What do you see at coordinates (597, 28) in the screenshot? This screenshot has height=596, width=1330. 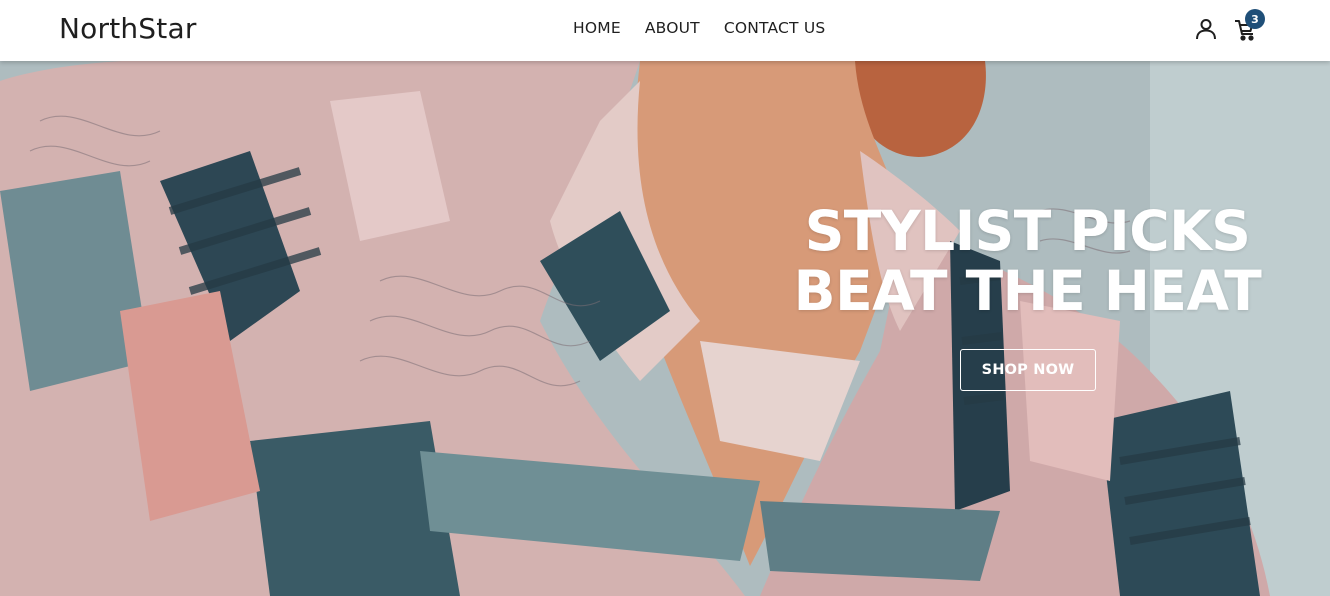 I see `nav-home-link: HOME` at bounding box center [597, 28].